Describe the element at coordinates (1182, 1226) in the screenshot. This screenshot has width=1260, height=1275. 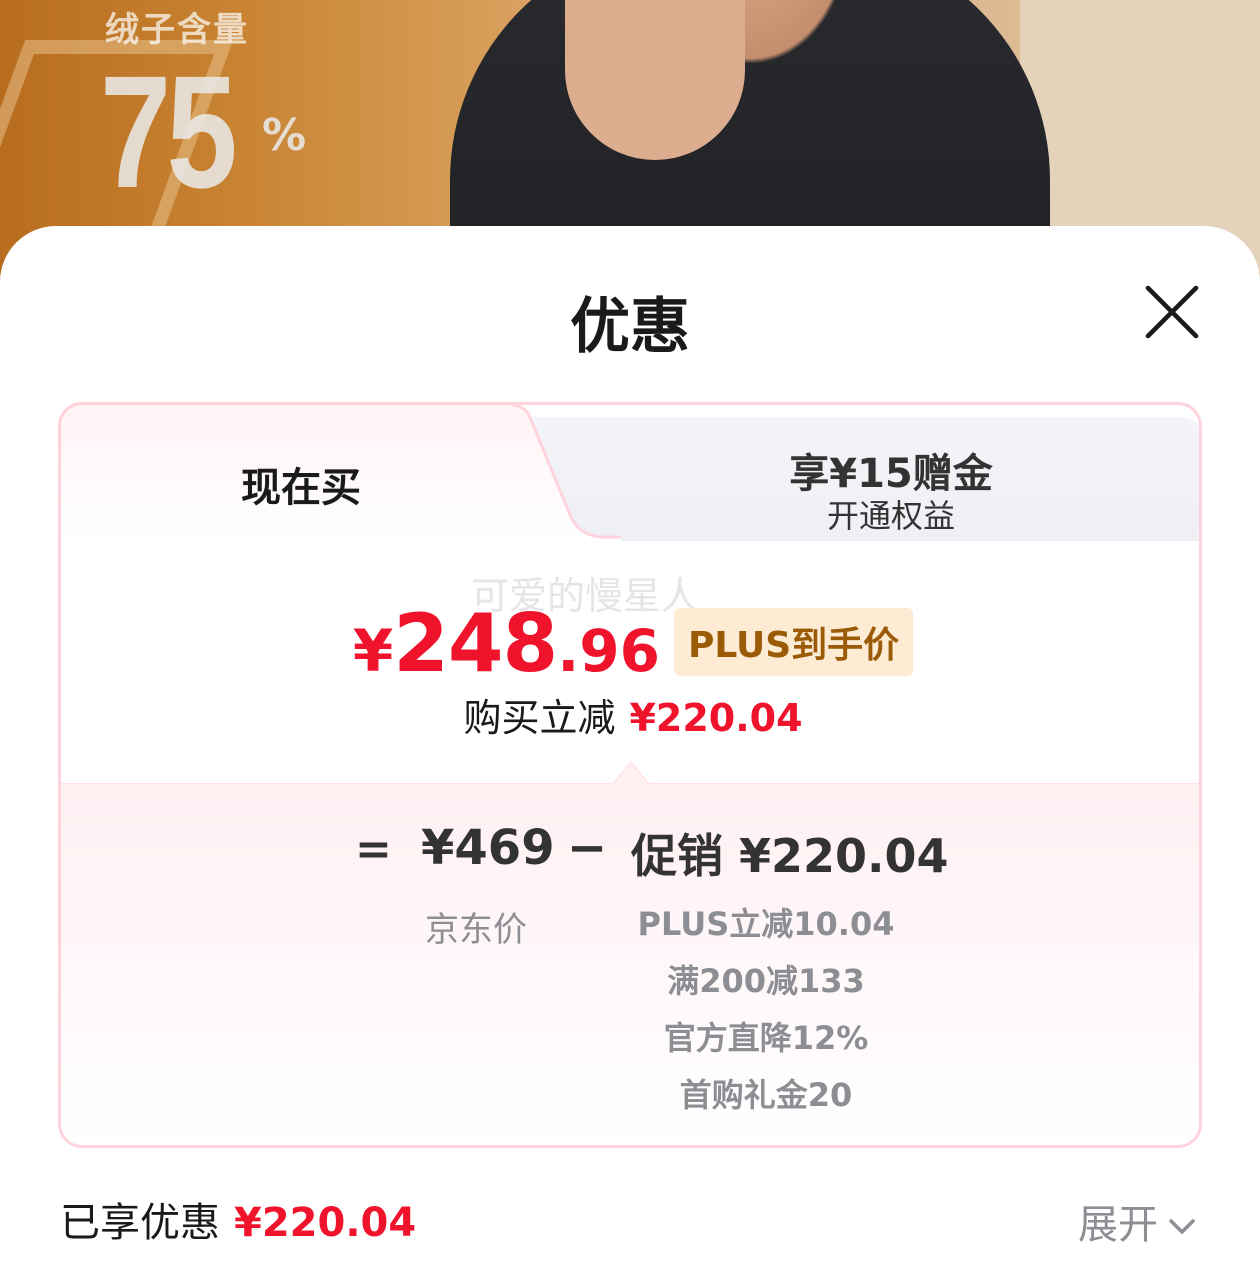
I see `chevron-down-icon` at that location.